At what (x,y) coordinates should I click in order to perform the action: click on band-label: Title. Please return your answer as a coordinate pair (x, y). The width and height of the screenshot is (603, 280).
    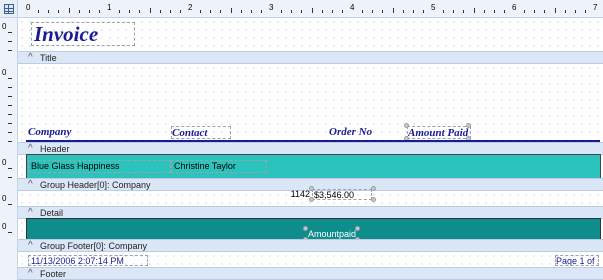
    Looking at the image, I should click on (48, 58).